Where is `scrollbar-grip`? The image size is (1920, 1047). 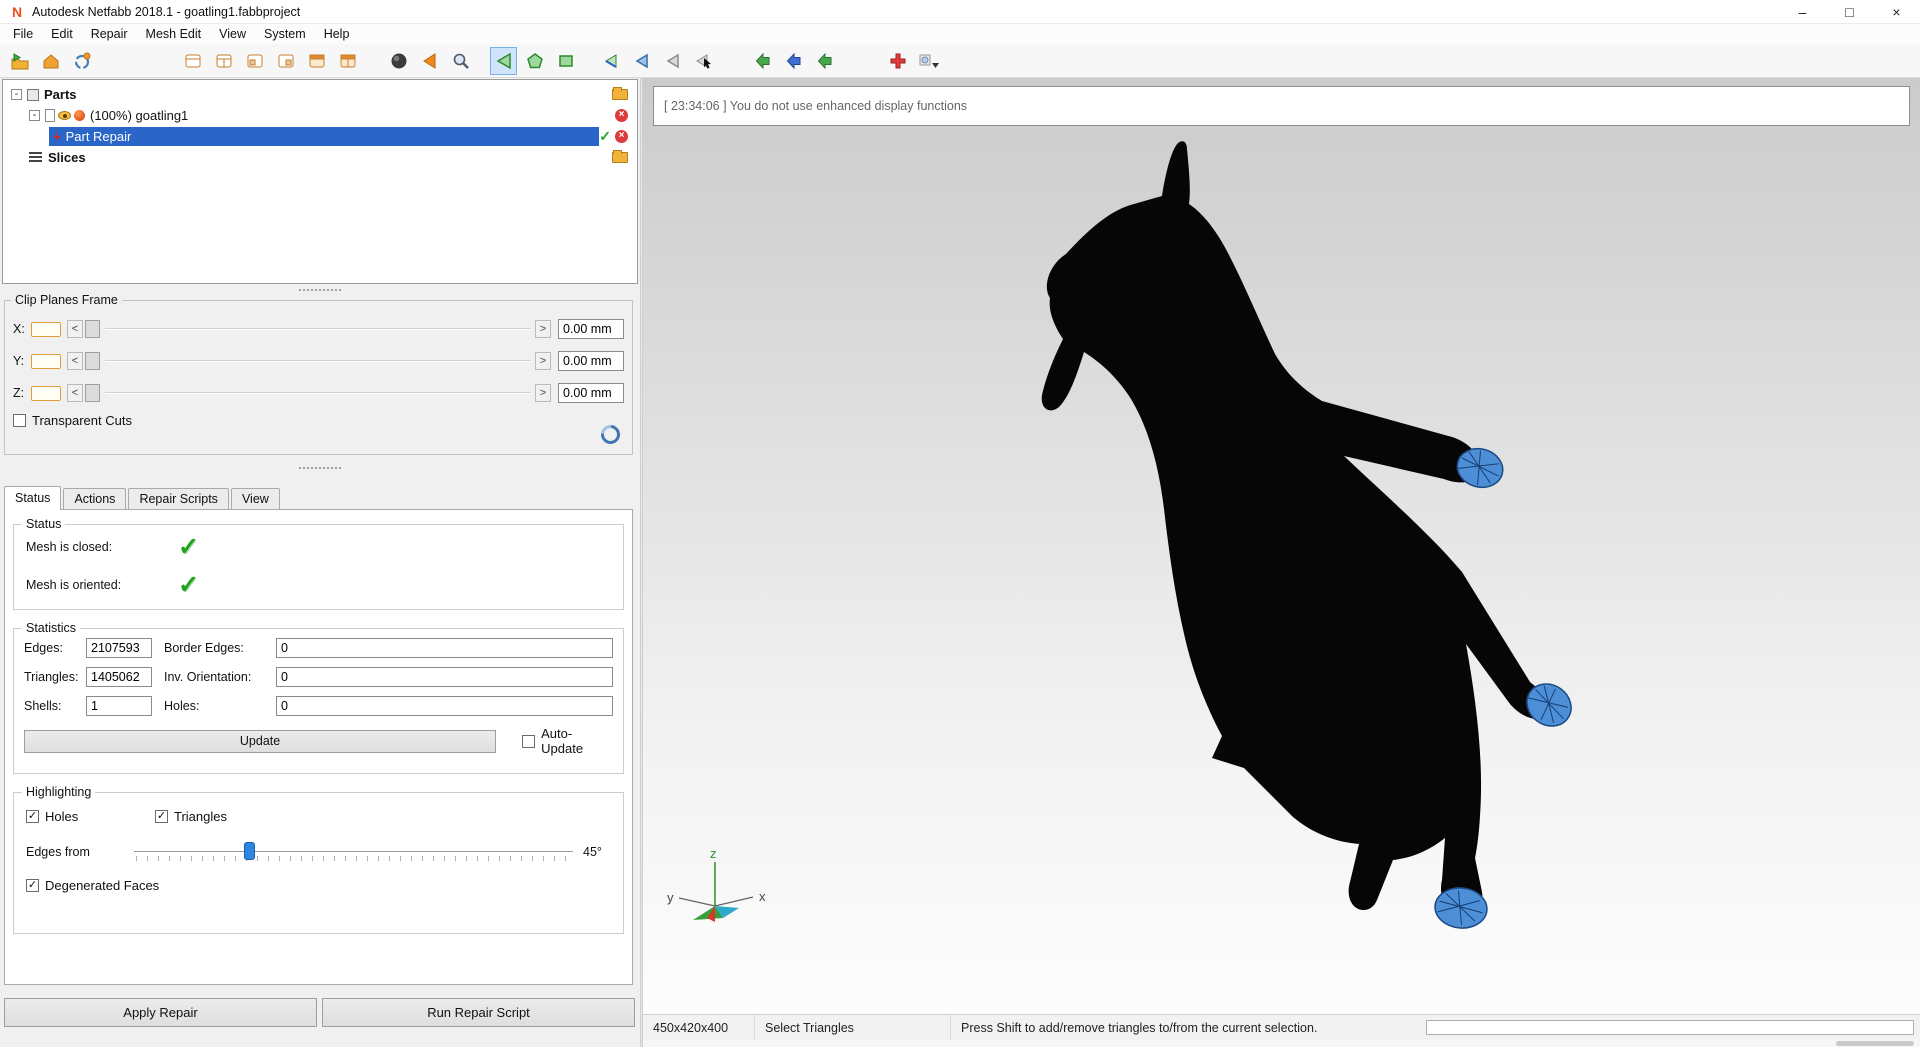
scrollbar-grip is located at coordinates (1875, 1043).